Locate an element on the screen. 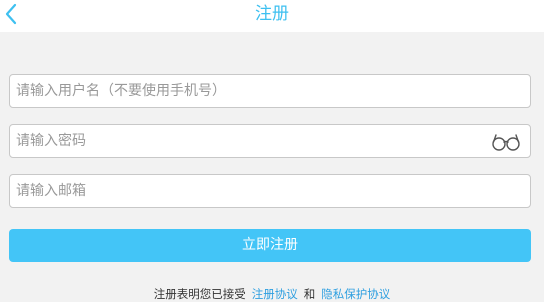 This screenshot has height=302, width=544. password-input is located at coordinates (270, 141).